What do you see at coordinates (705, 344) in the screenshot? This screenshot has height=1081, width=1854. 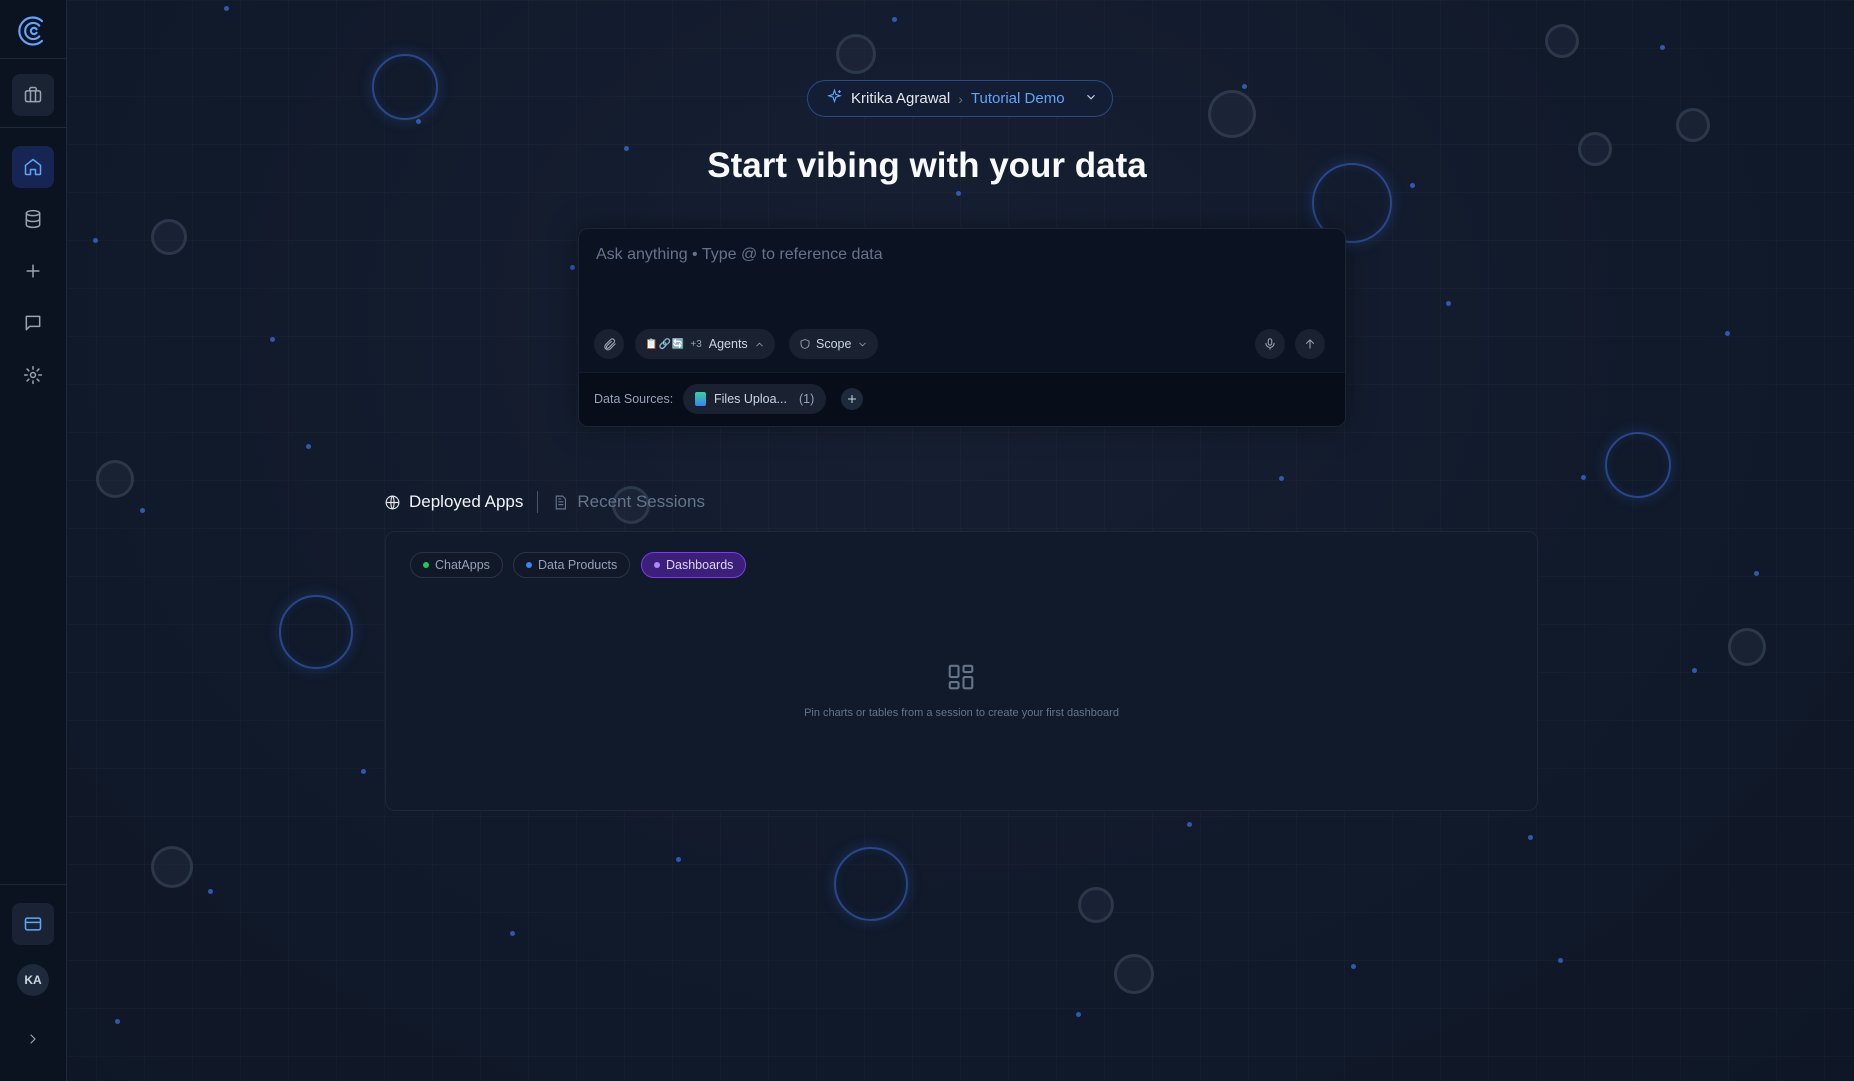 I see `agents-selector: 📋🔗🔄 +3 Agents` at bounding box center [705, 344].